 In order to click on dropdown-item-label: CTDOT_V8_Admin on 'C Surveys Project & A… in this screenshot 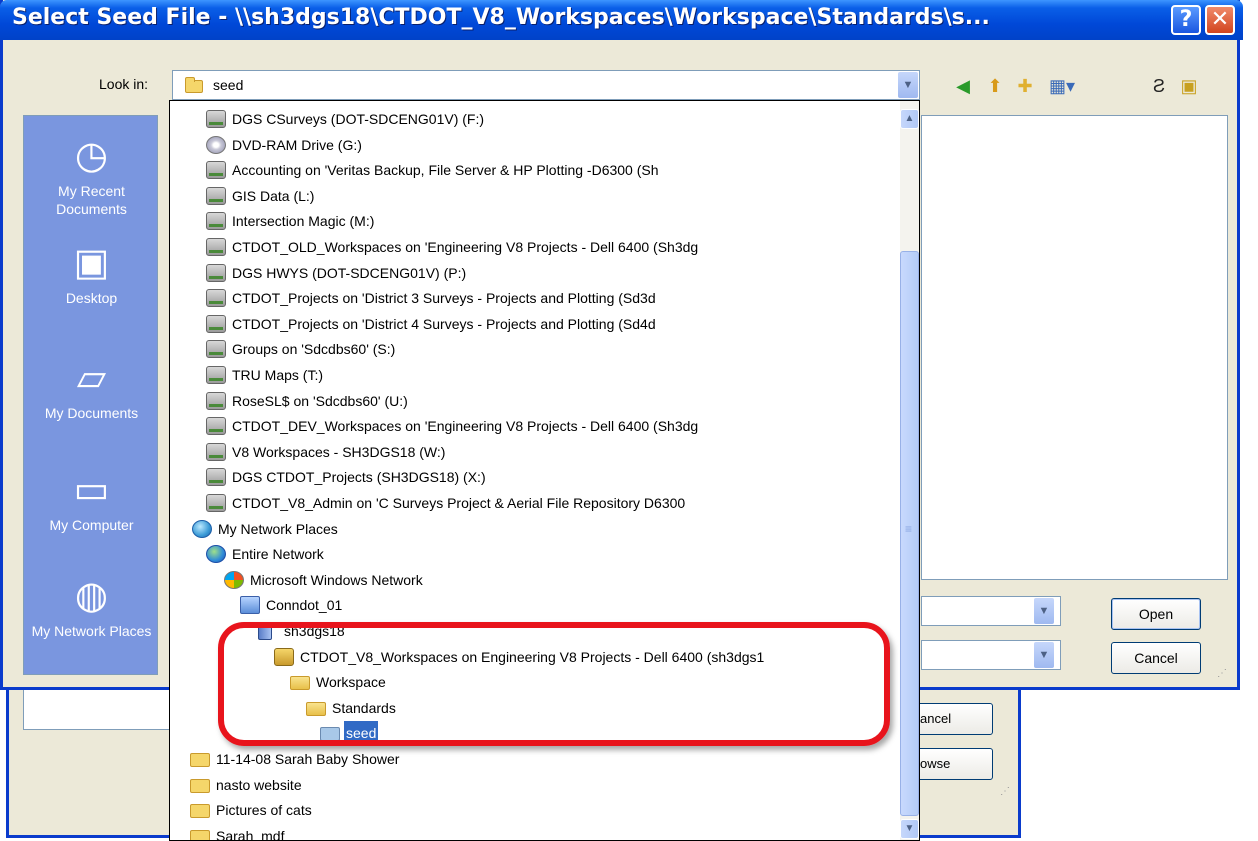, I will do `click(459, 503)`.